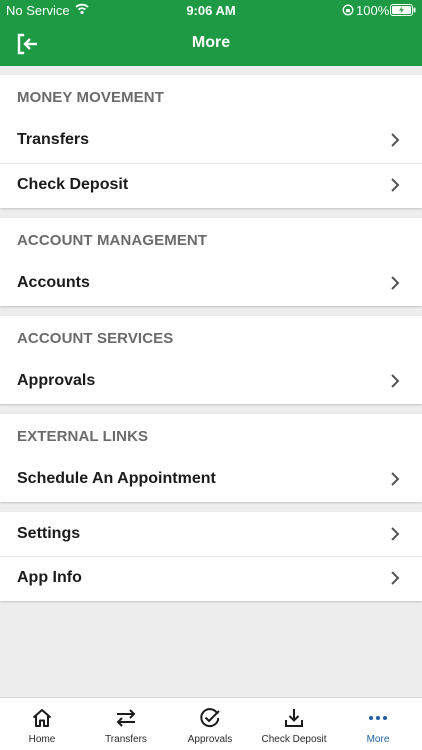  What do you see at coordinates (53, 139) in the screenshot?
I see `menu-item-label: Transfers` at bounding box center [53, 139].